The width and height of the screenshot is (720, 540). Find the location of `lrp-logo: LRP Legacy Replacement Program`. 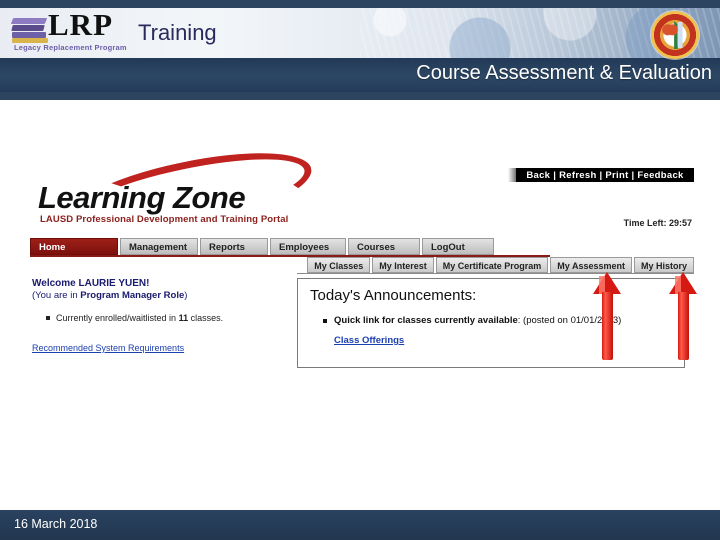

lrp-logo: LRP Legacy Replacement Program is located at coordinates (71, 31).